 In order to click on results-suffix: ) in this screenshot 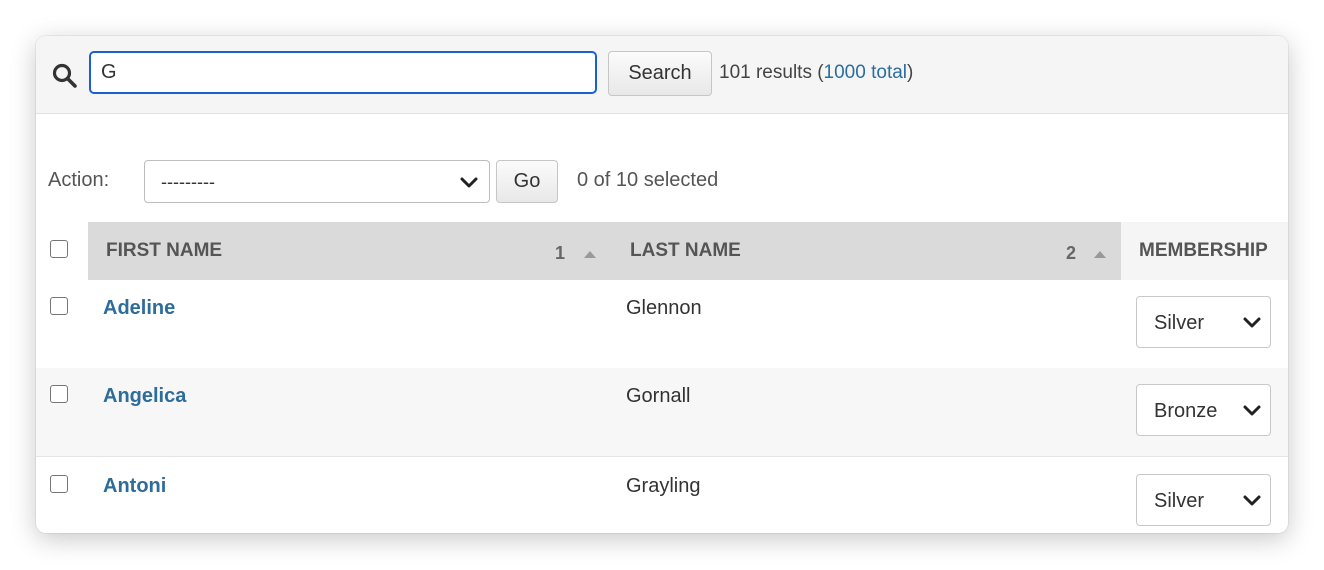, I will do `click(910, 72)`.